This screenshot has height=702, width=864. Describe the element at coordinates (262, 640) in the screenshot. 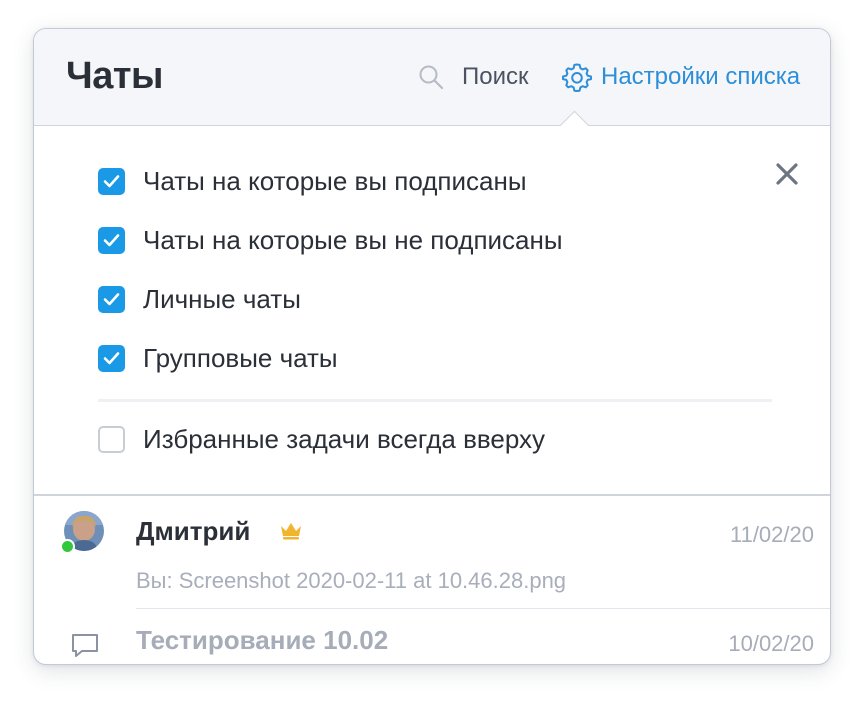

I see `chat-name: Тестирование 10.02` at that location.